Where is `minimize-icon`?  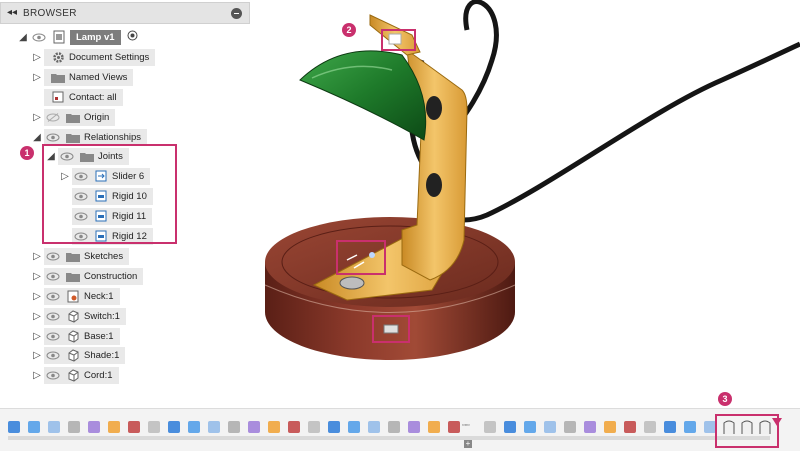 minimize-icon is located at coordinates (236, 13).